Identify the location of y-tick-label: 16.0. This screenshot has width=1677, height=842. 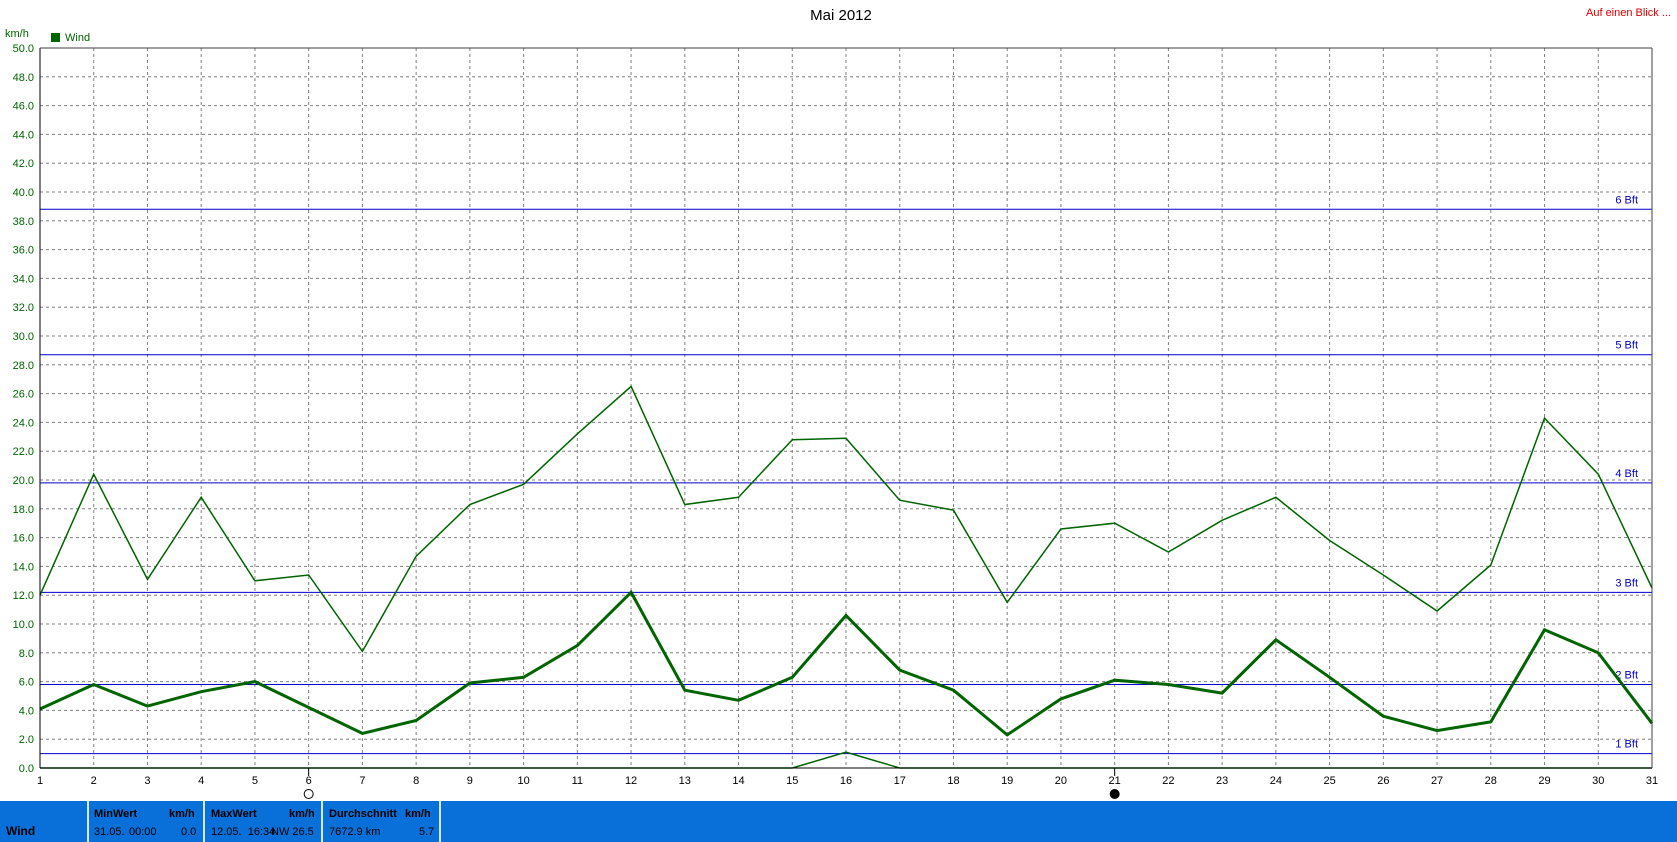
(23, 539).